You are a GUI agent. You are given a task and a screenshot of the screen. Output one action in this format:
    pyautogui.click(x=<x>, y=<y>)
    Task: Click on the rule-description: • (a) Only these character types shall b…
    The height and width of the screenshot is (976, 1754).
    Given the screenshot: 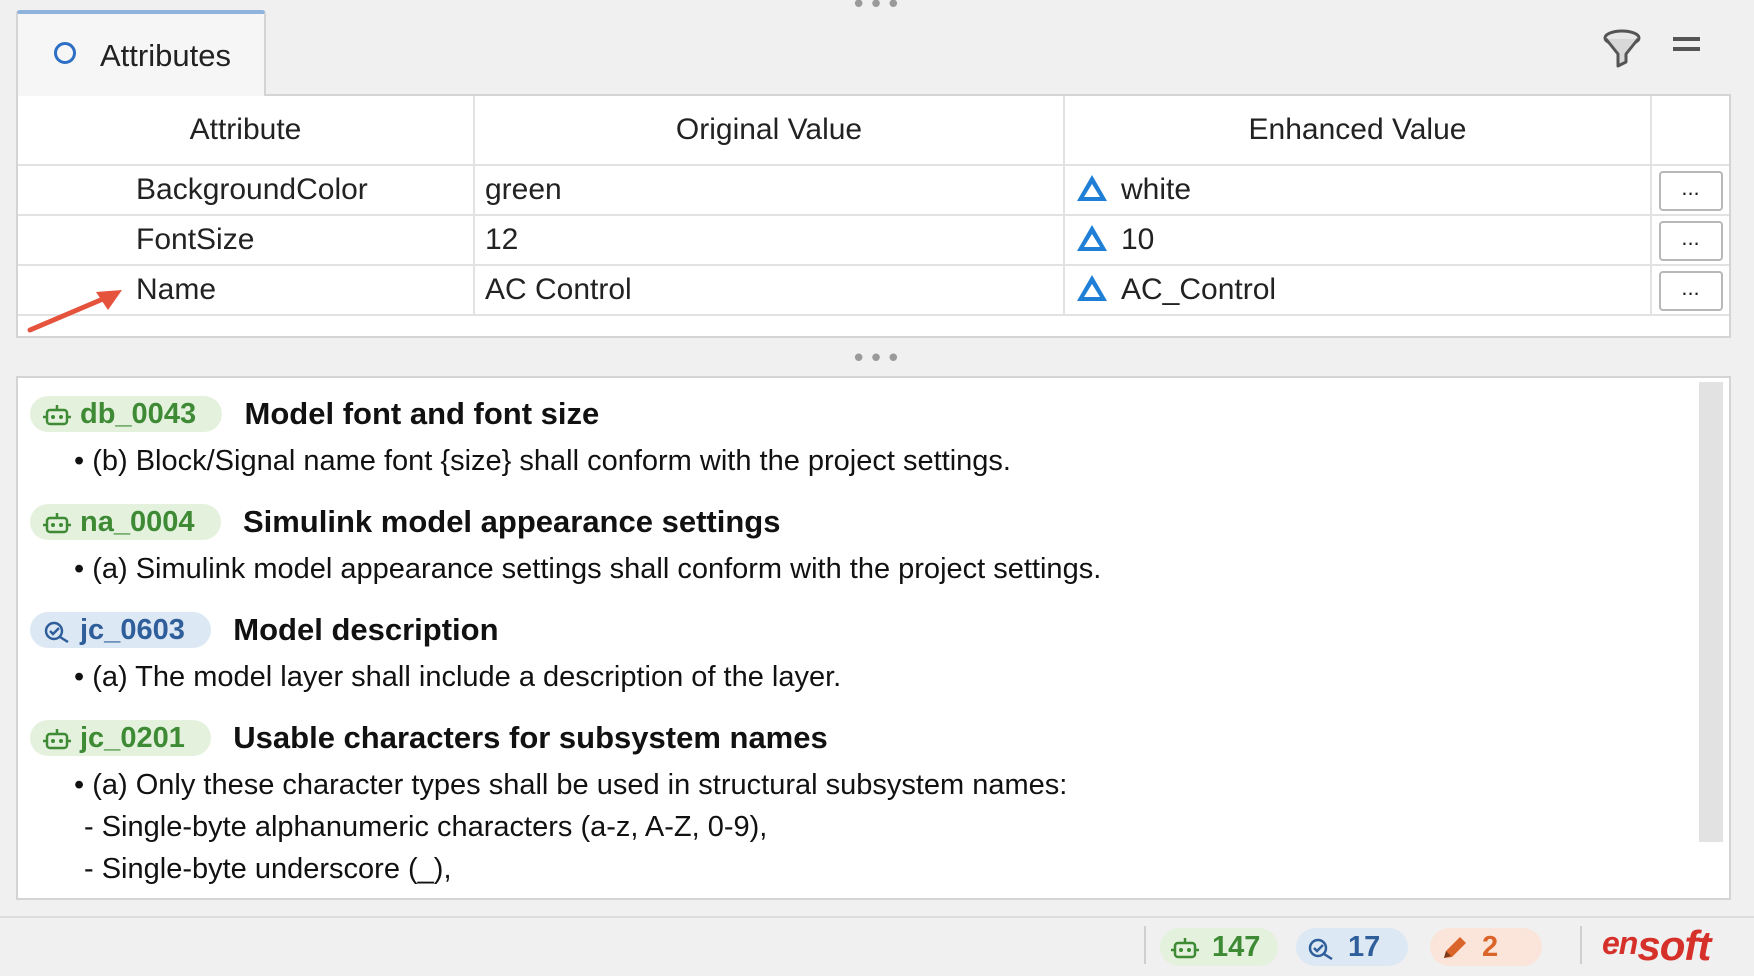 What is the action you would take?
    pyautogui.click(x=548, y=827)
    